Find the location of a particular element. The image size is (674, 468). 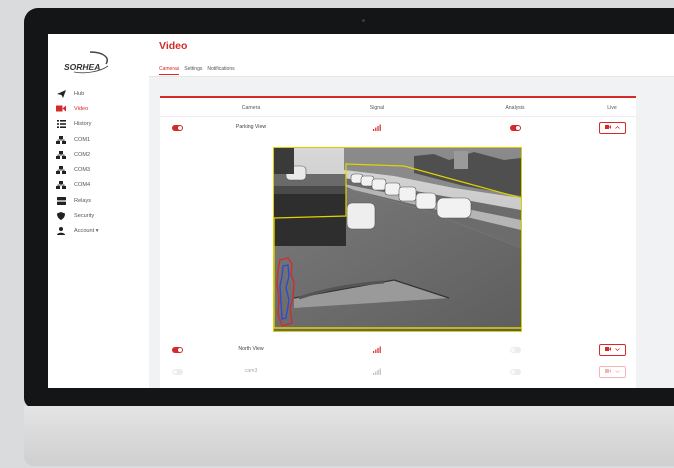

tab-settings: Settings is located at coordinates (193, 70).